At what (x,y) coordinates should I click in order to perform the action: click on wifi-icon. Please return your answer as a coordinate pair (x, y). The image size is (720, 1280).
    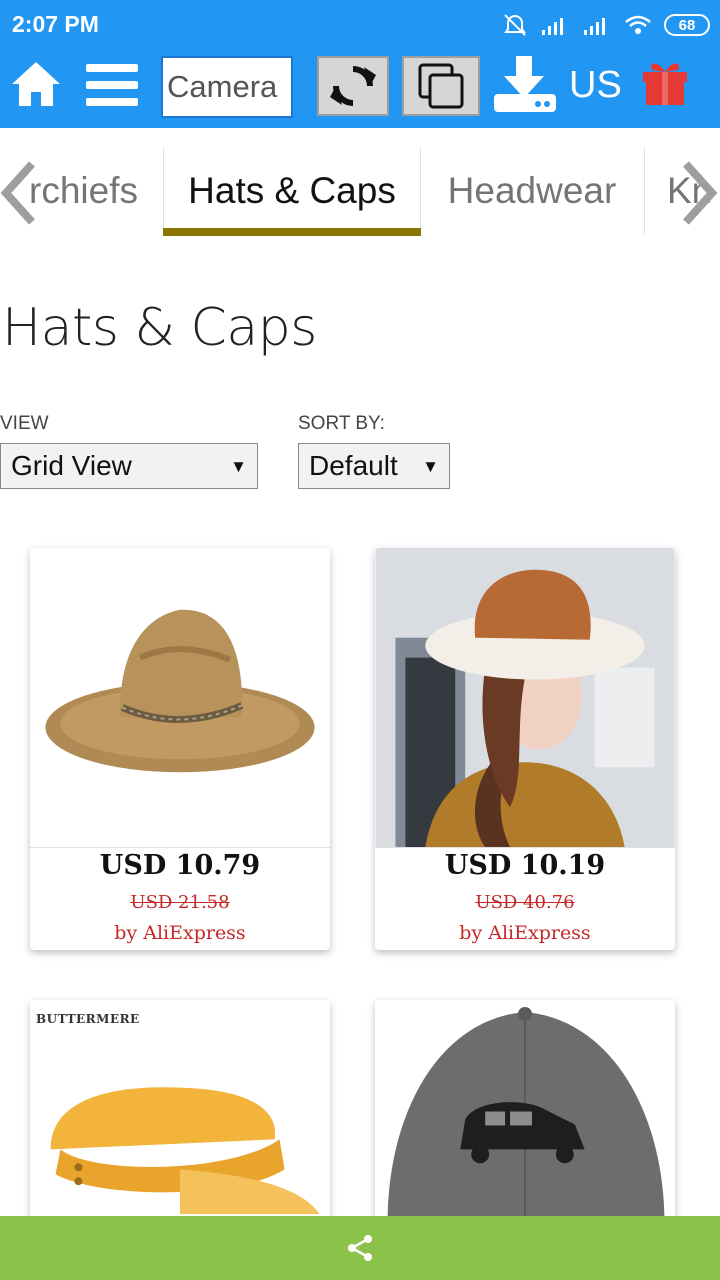
    Looking at the image, I should click on (638, 24).